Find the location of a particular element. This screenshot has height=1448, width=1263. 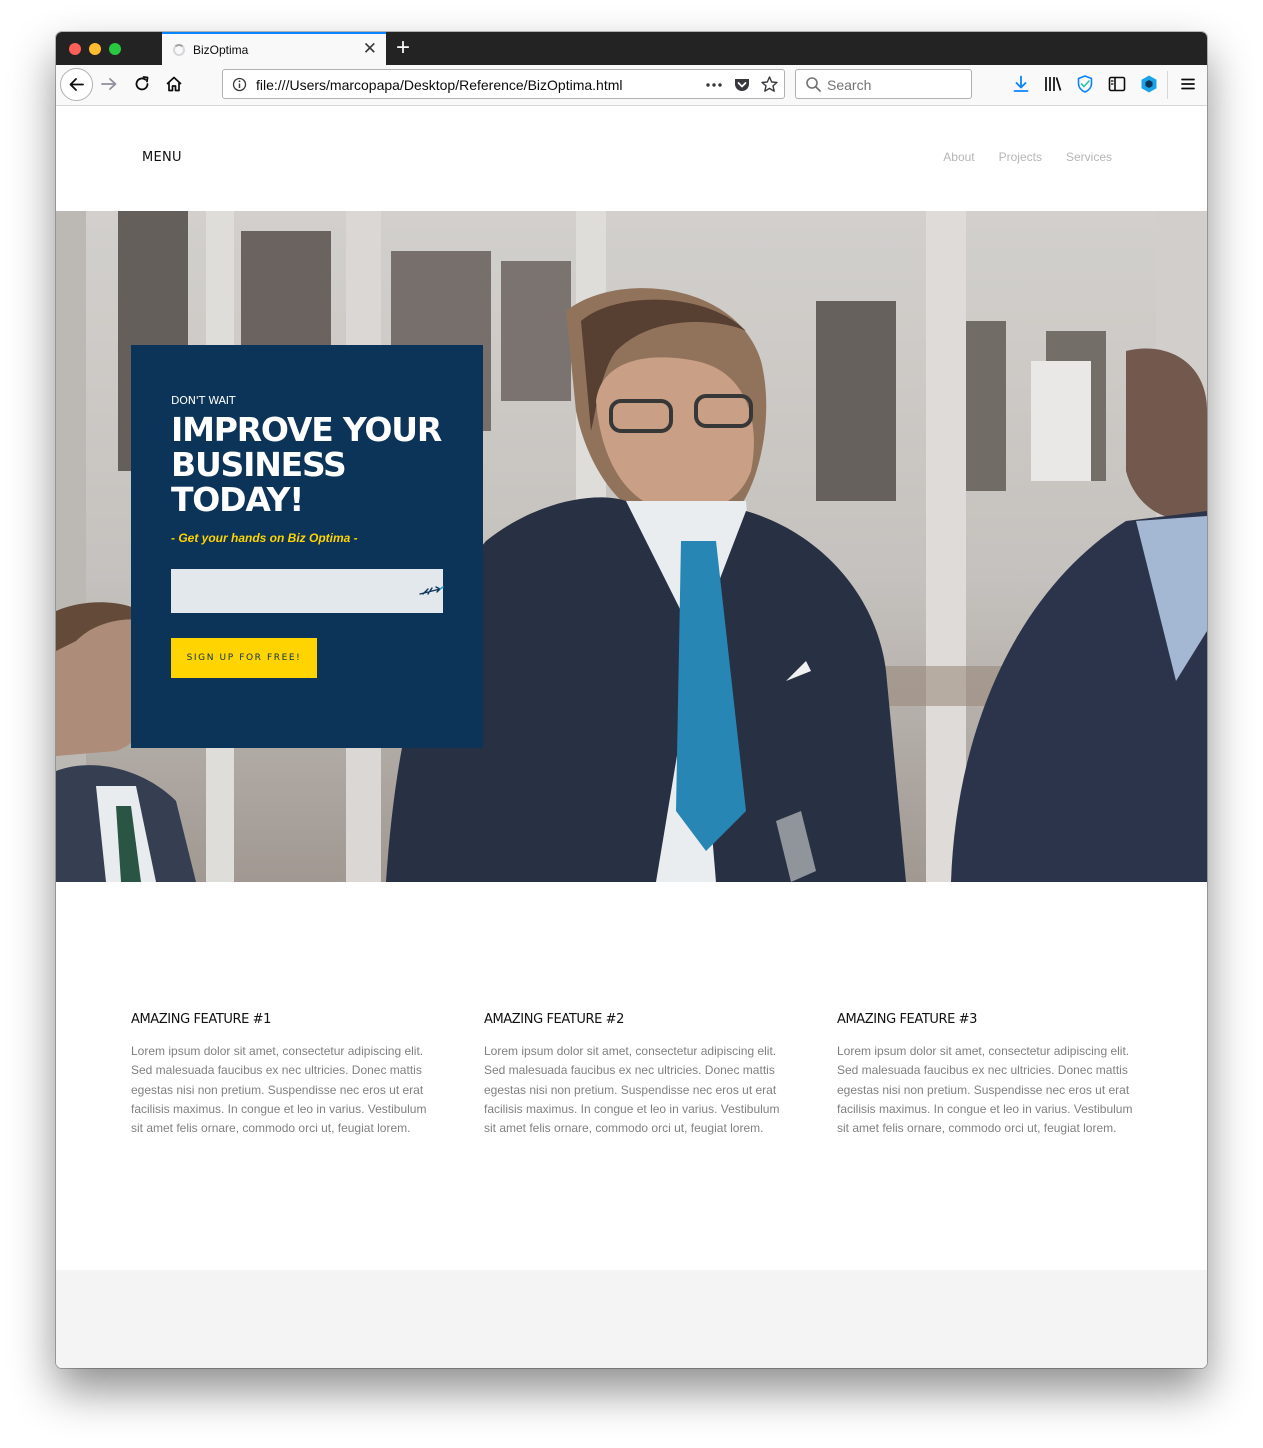

home-icon is located at coordinates (174, 84).